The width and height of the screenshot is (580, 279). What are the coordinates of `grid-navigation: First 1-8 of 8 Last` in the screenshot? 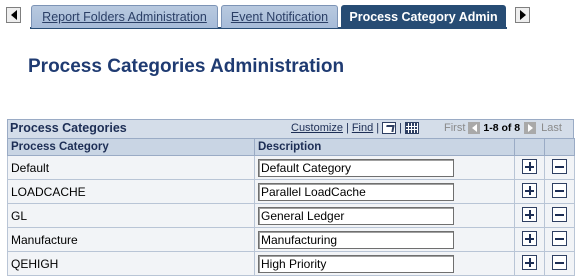 It's located at (503, 128).